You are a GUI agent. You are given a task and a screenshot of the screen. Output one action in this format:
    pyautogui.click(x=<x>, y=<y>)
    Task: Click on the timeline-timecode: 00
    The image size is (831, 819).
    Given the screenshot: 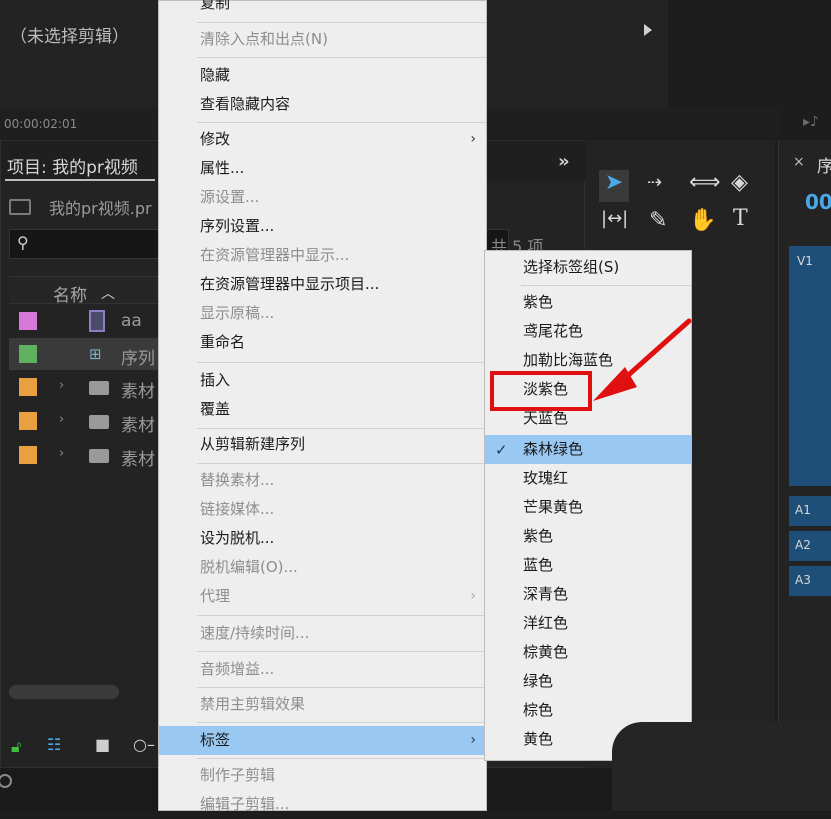 What is the action you would take?
    pyautogui.click(x=818, y=202)
    